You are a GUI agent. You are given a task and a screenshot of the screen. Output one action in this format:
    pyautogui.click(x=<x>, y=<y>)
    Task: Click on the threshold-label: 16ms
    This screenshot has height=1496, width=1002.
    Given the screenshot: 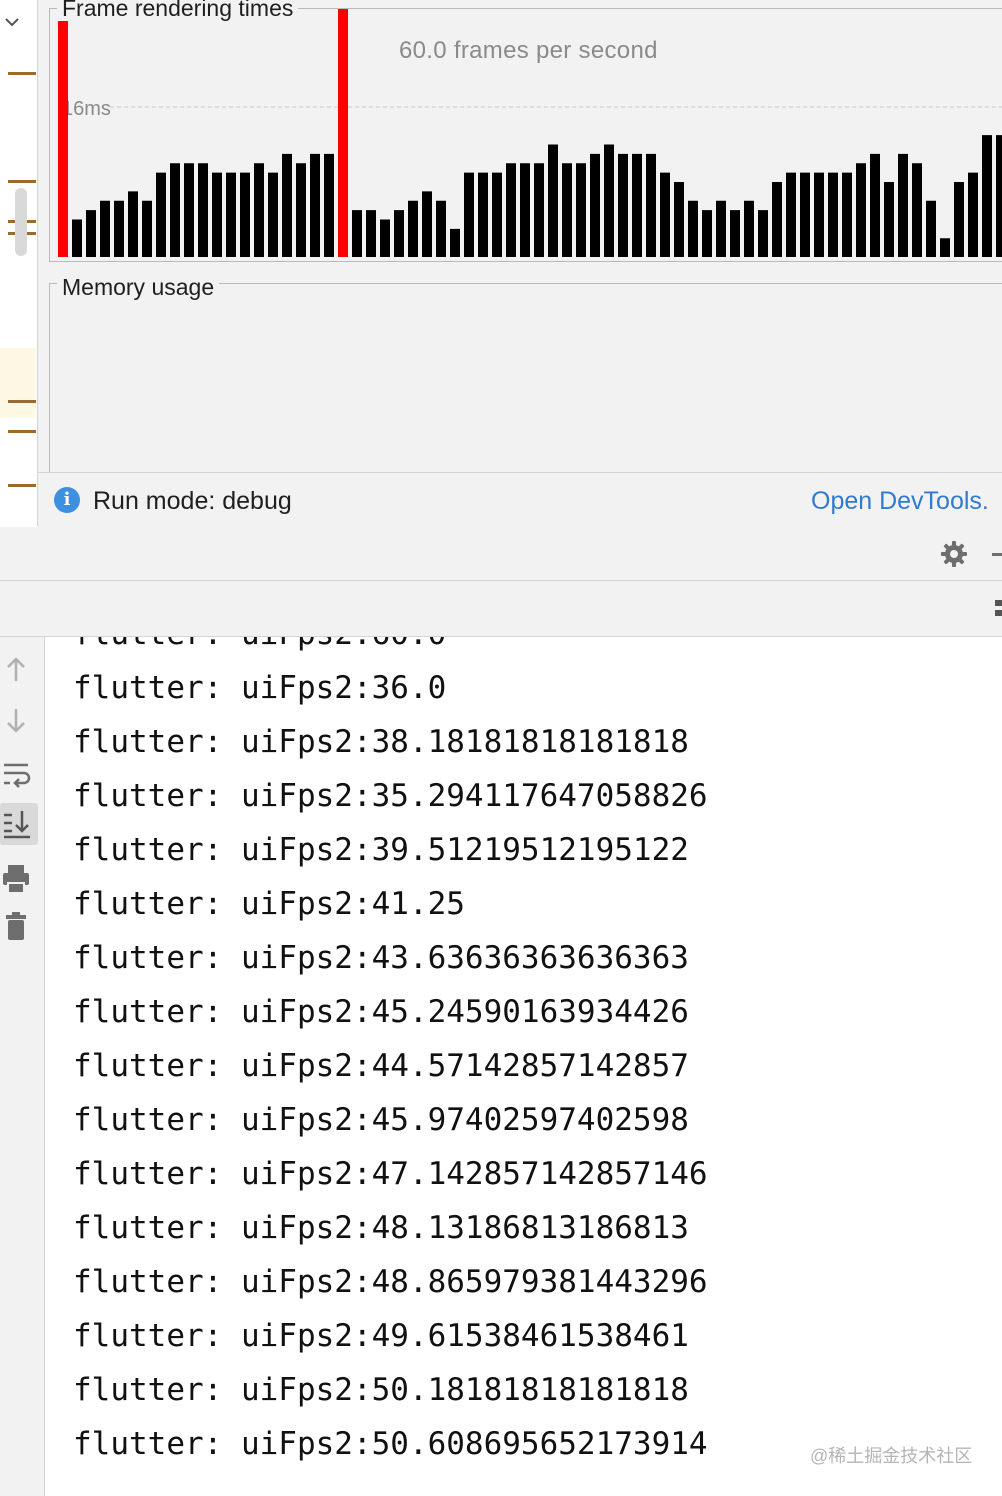 What is the action you would take?
    pyautogui.click(x=86, y=109)
    